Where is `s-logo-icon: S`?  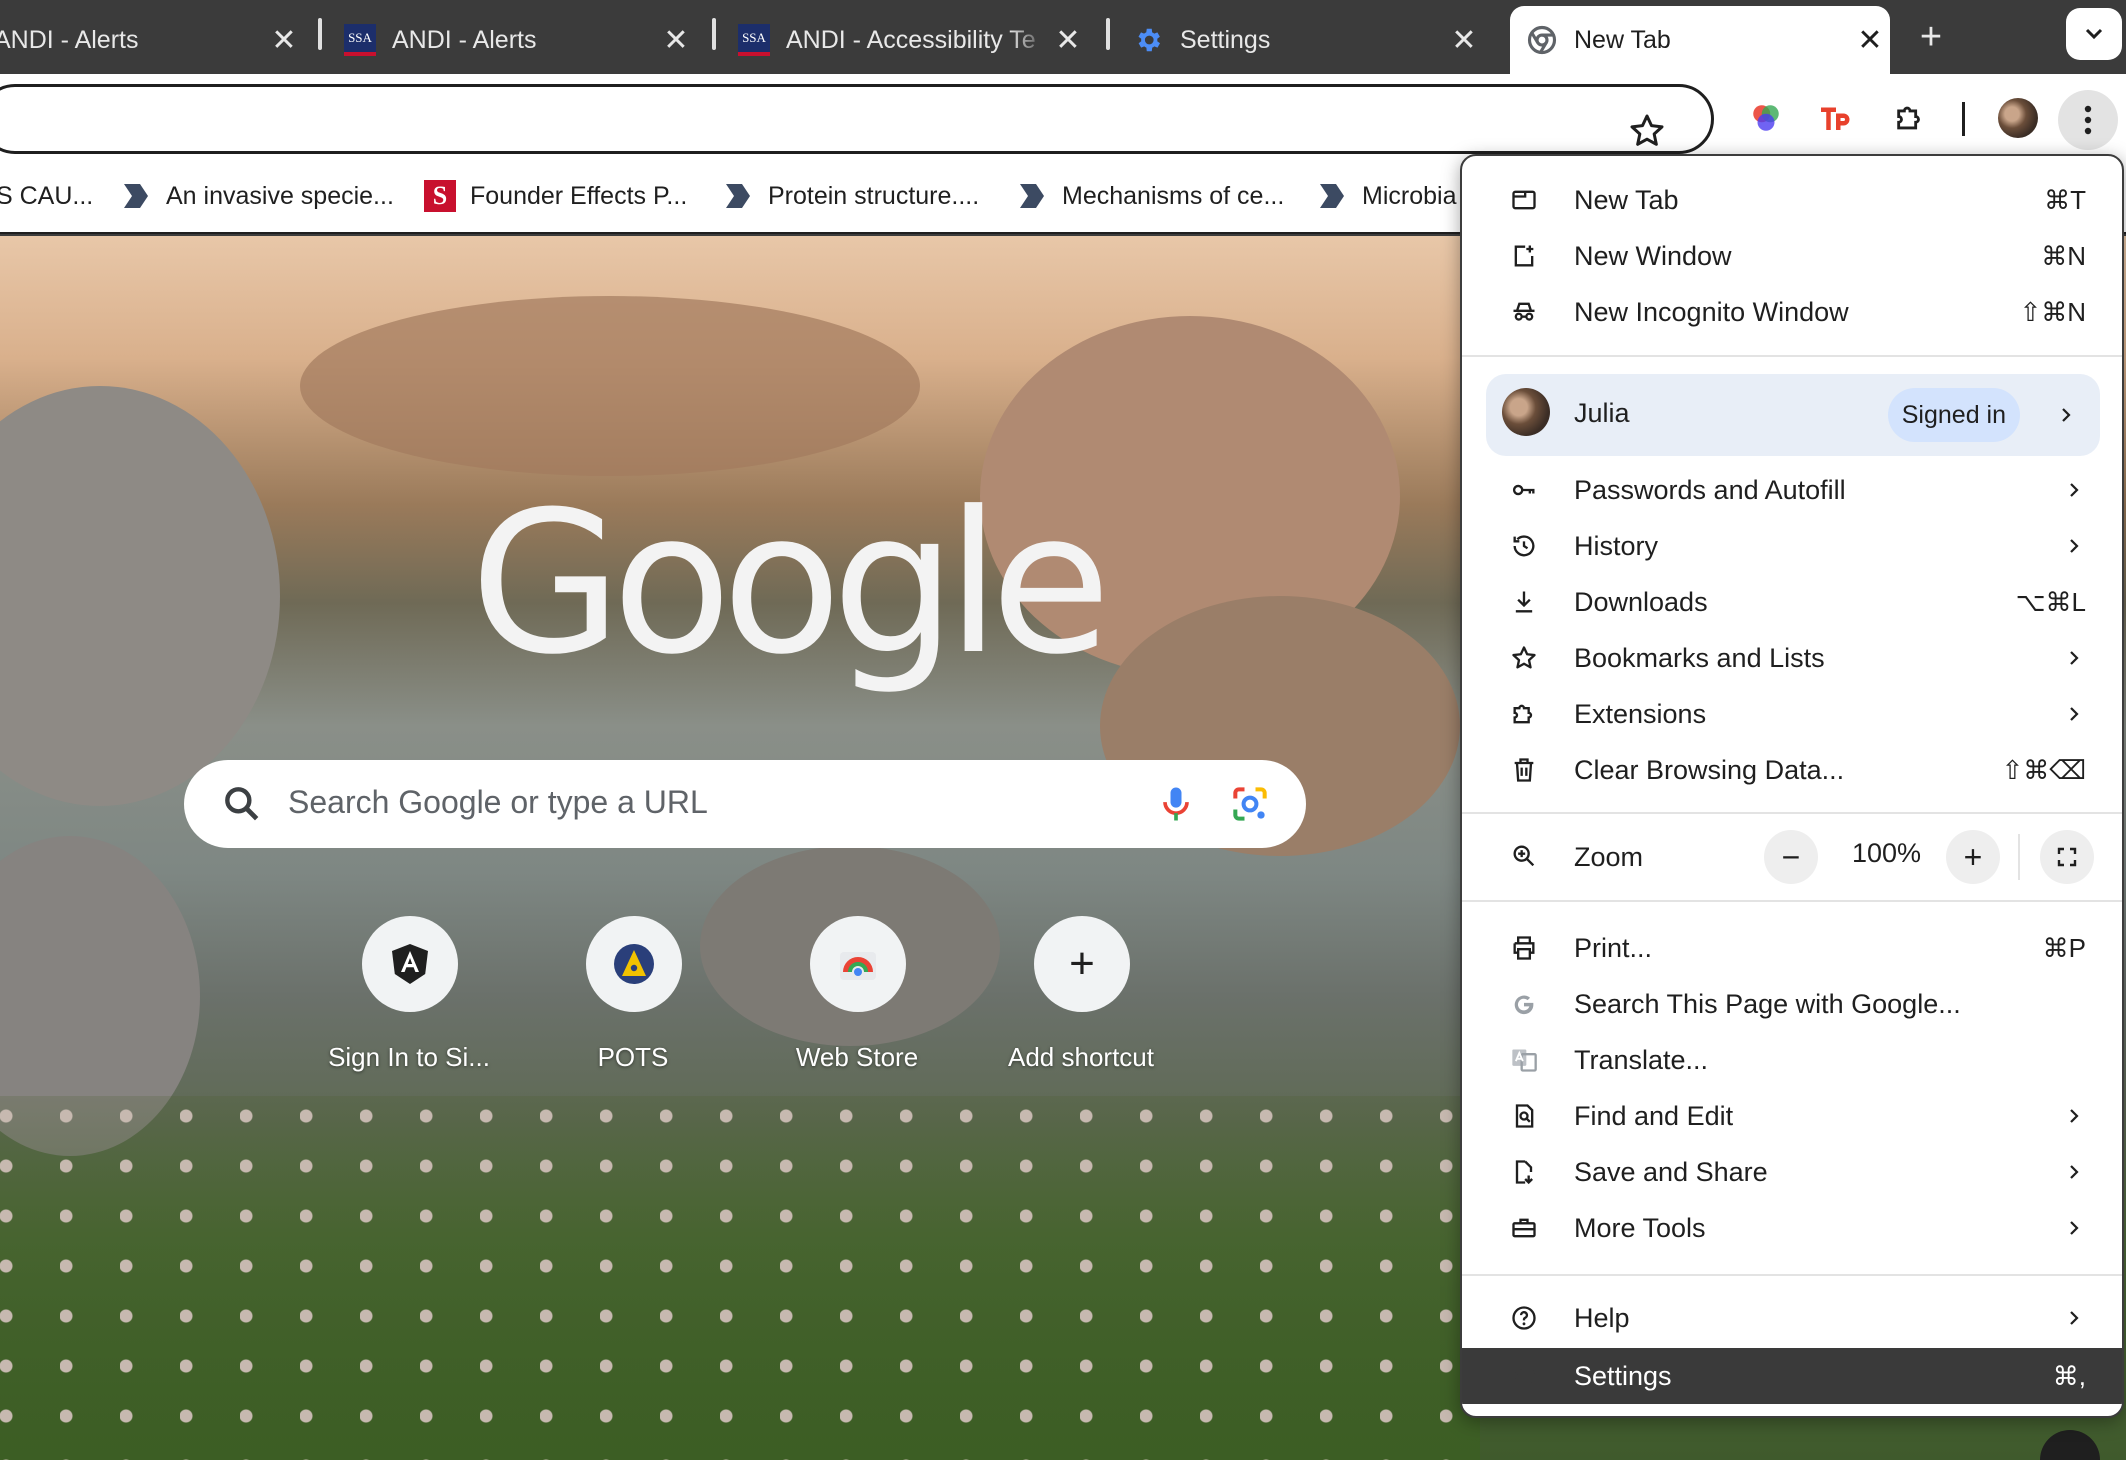
s-logo-icon: S is located at coordinates (440, 196).